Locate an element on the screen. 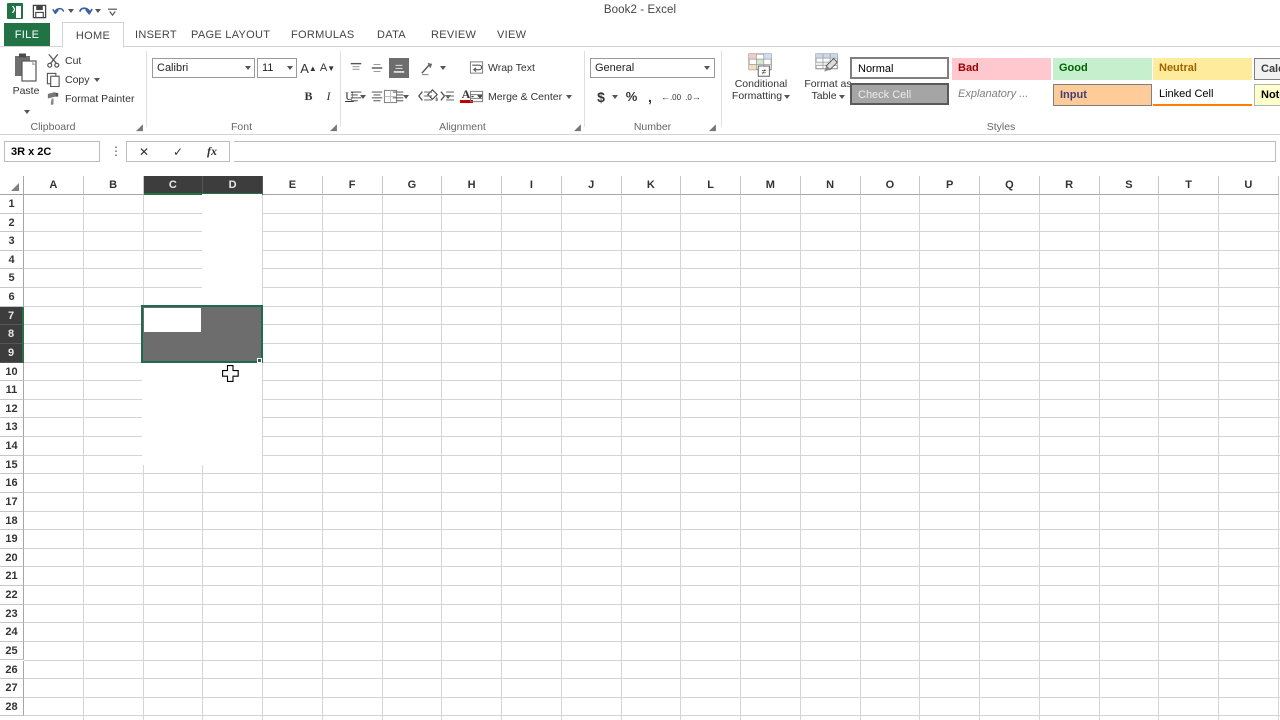  row-header-2: 2 is located at coordinates (12, 223).